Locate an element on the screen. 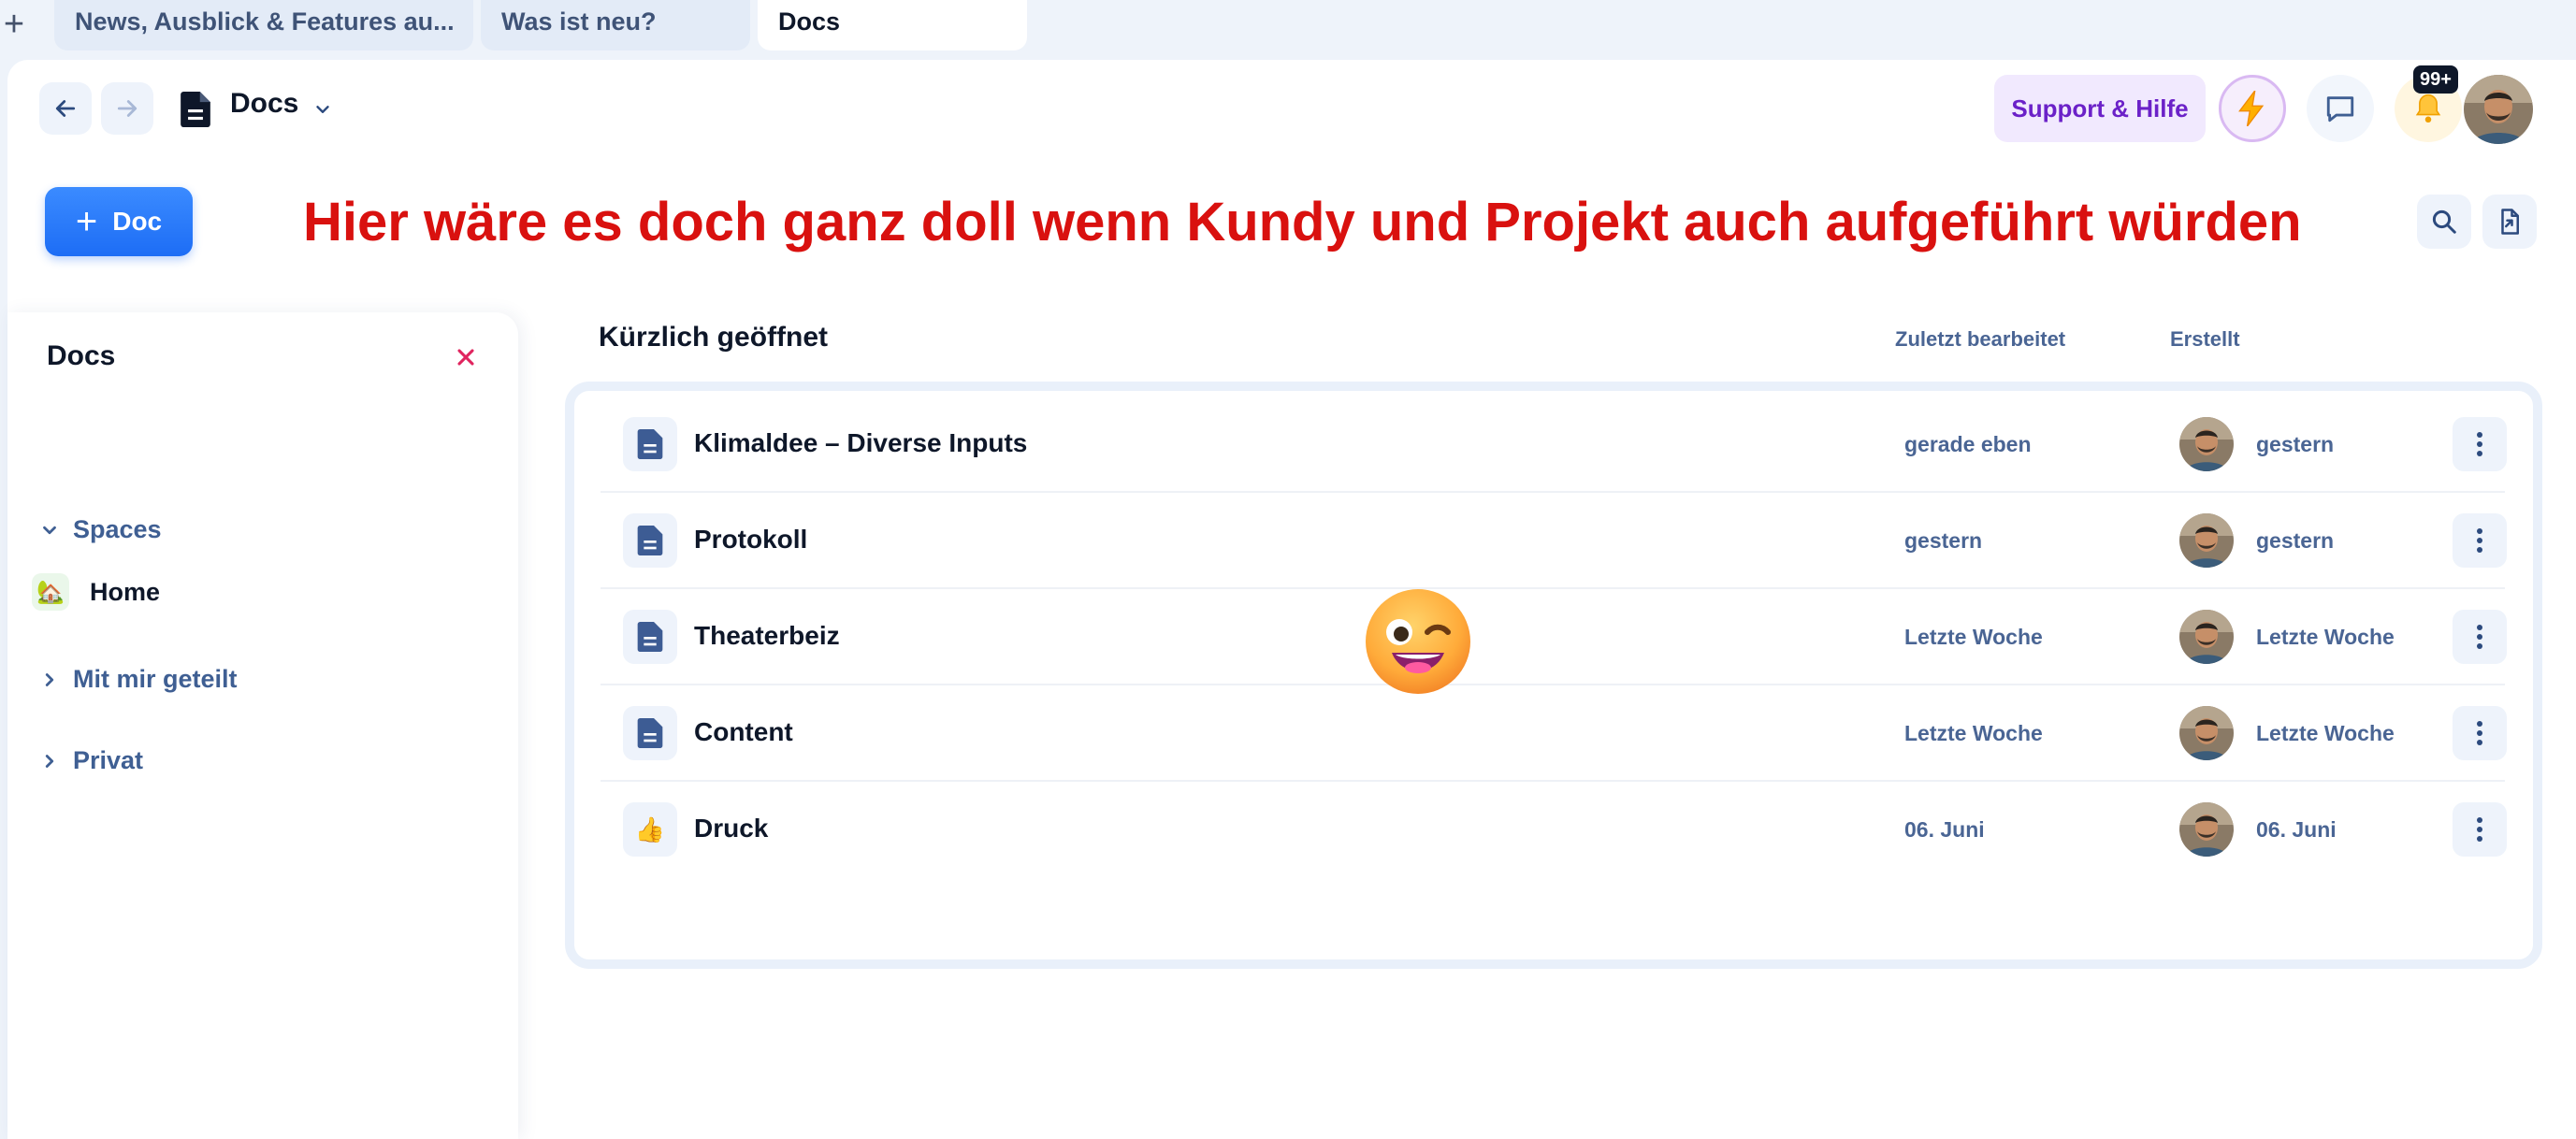  doc-edited: gestern is located at coordinates (1943, 540).